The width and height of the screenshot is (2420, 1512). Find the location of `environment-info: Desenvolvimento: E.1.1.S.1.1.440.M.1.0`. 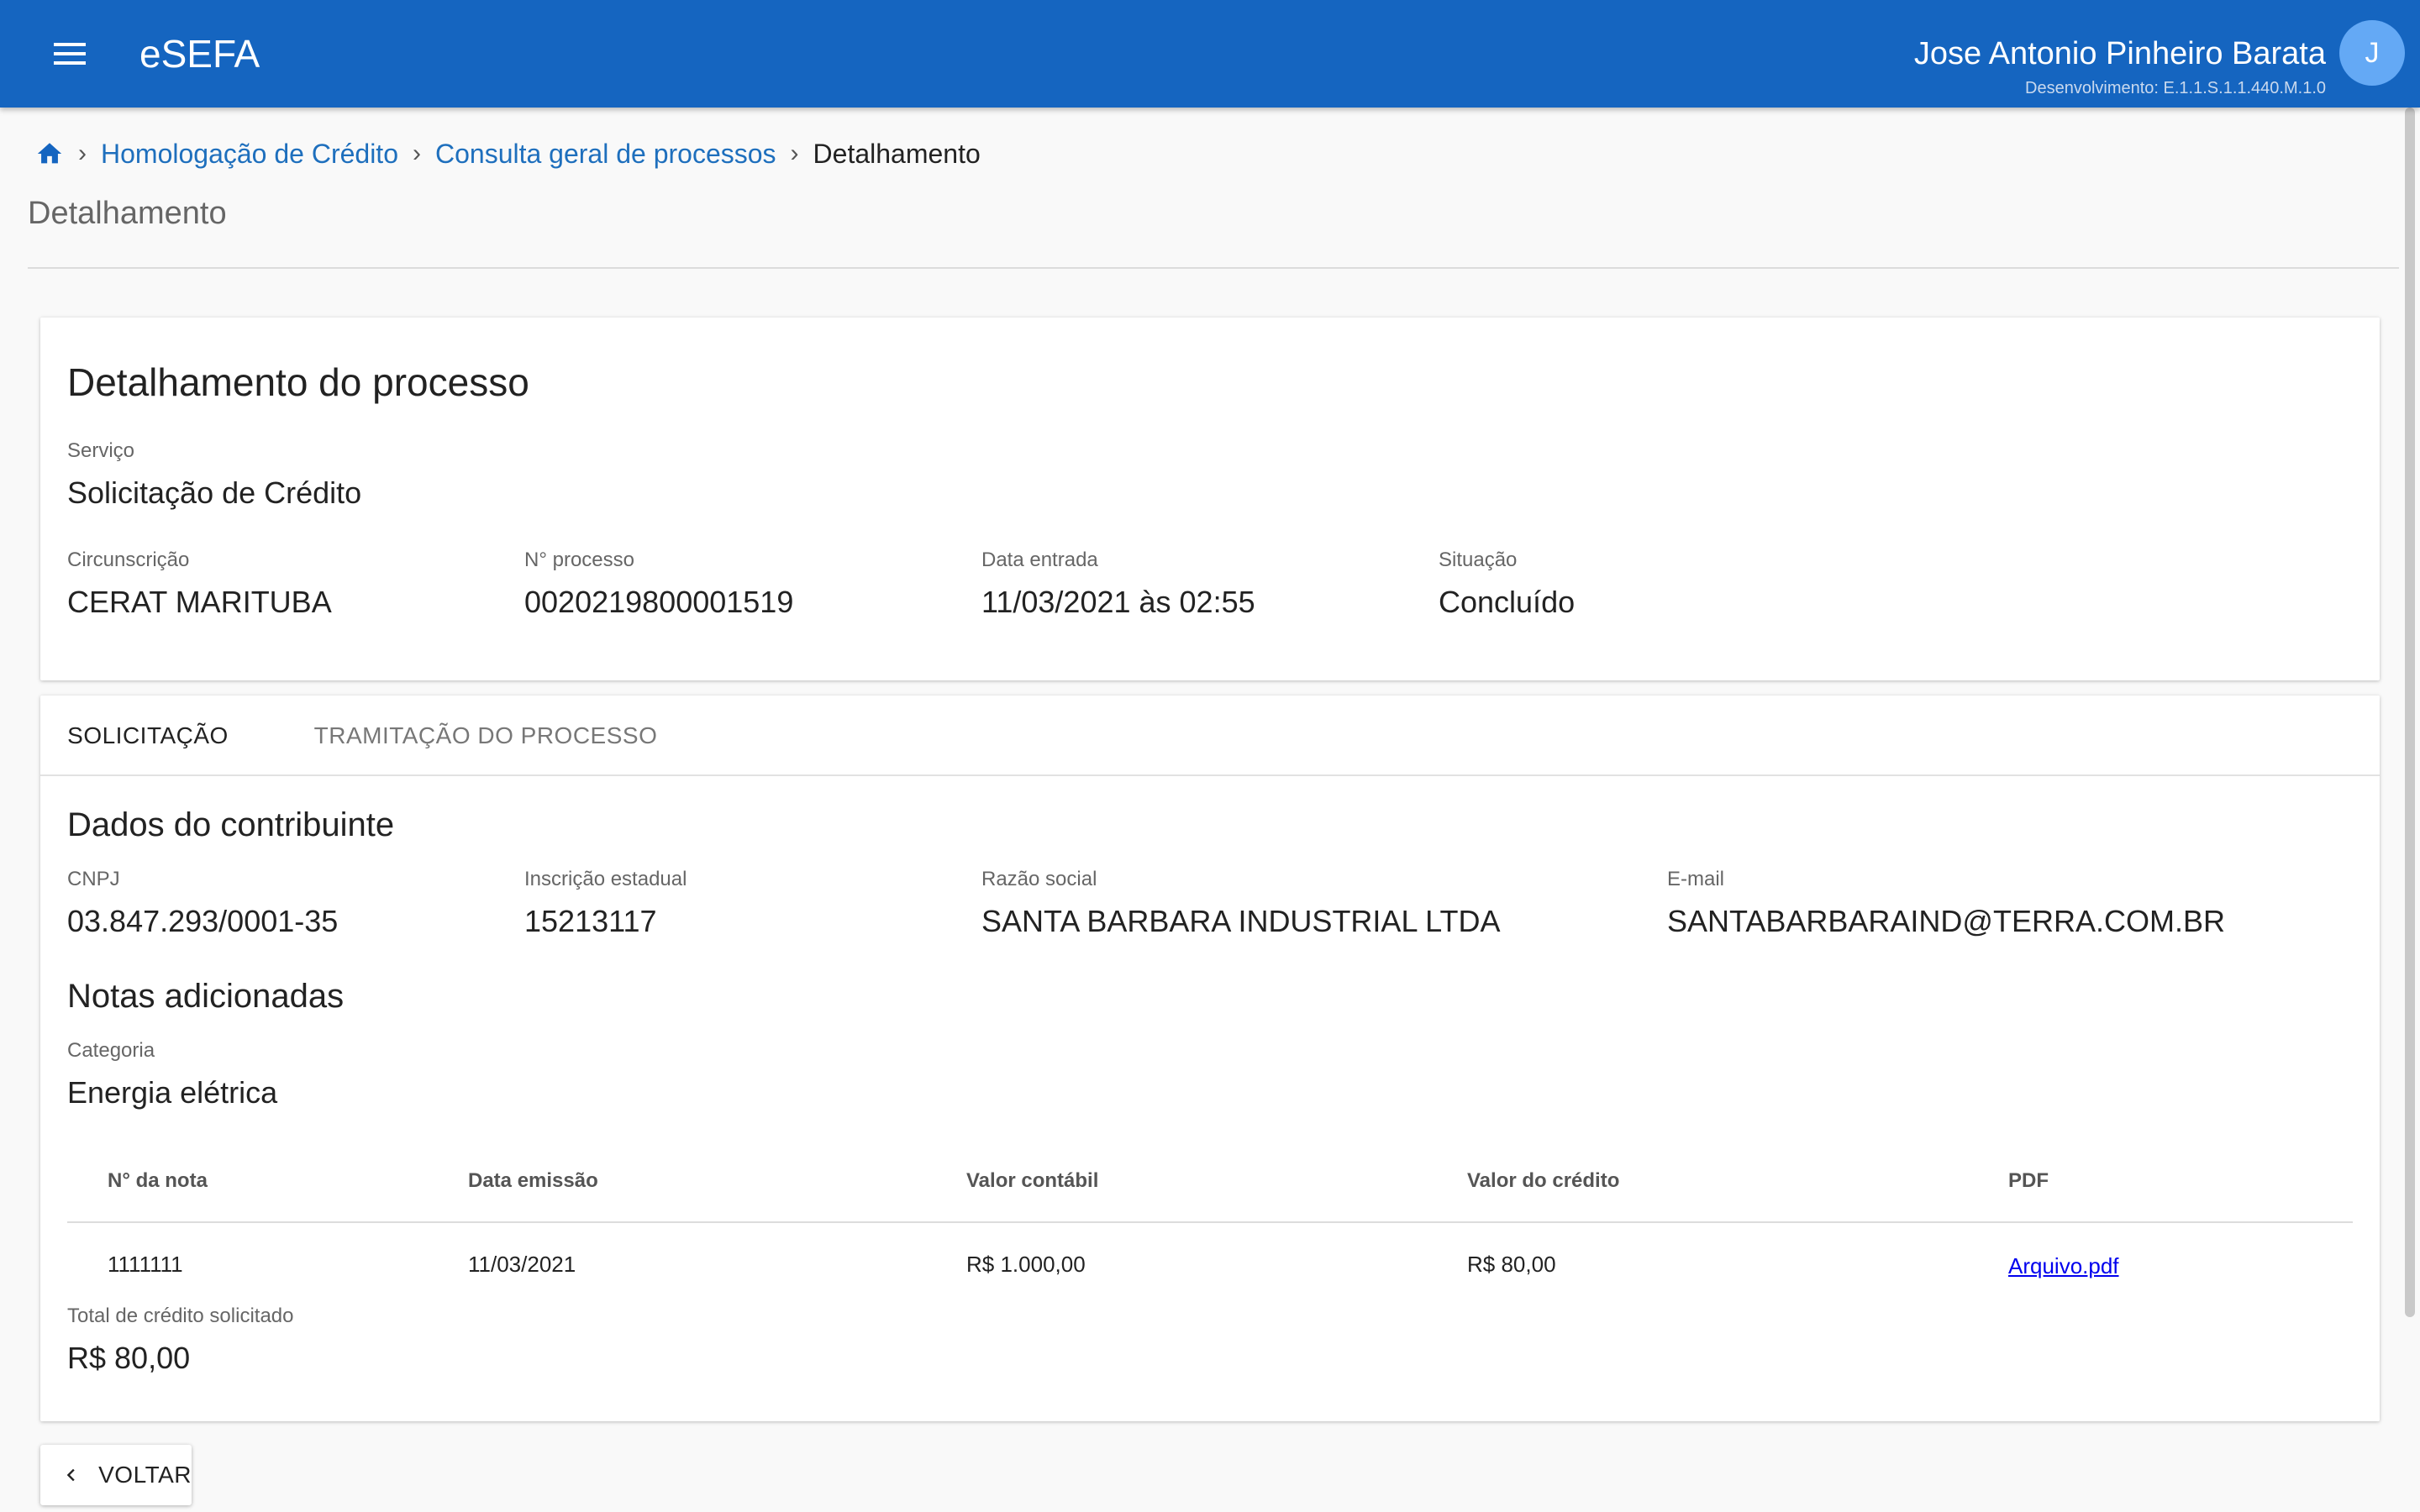

environment-info: Desenvolvimento: E.1.1.S.1.1.440.M.1.0 is located at coordinates (2175, 88).